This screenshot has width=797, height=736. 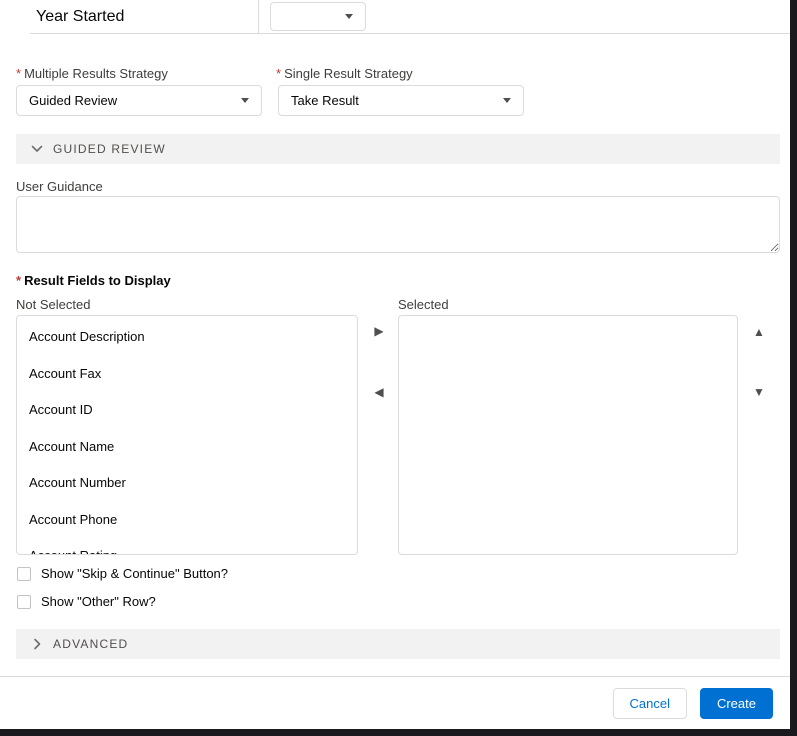 I want to click on section-guided-review-title: GUIDED REVIEW, so click(x=109, y=149).